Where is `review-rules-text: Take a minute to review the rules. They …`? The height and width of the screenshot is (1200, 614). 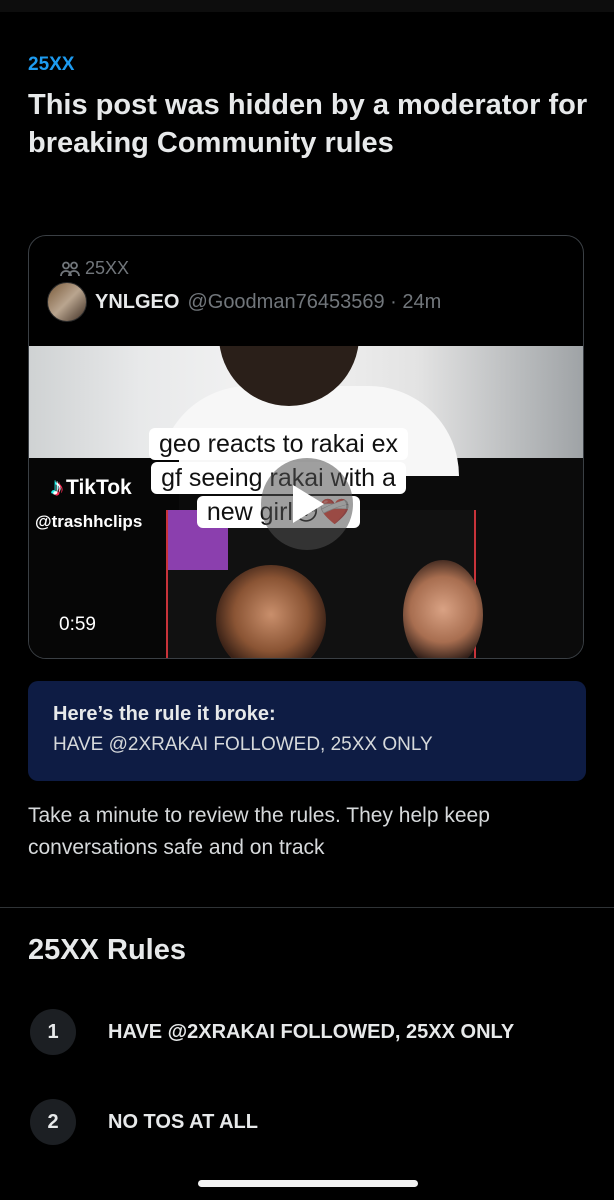
review-rules-text: Take a minute to review the rules. They … is located at coordinates (259, 831).